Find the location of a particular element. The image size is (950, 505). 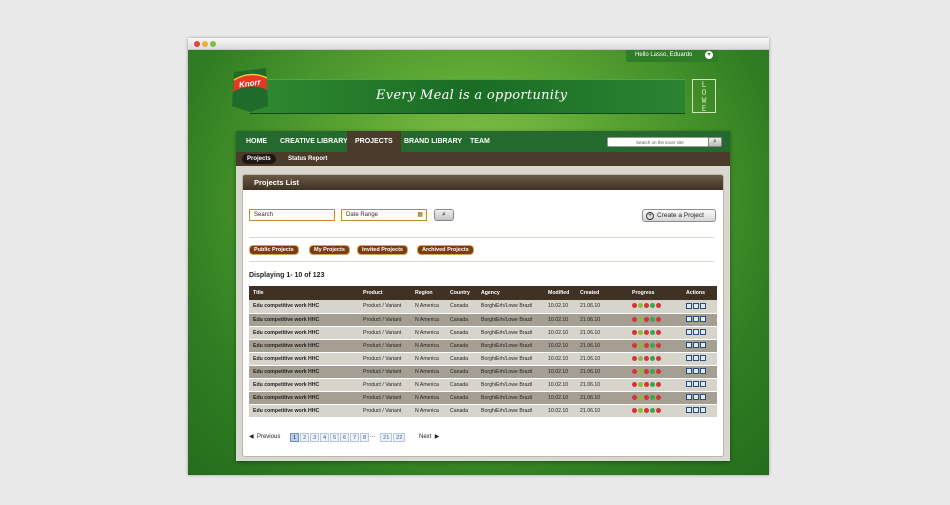

page-link: 3 is located at coordinates (315, 437).